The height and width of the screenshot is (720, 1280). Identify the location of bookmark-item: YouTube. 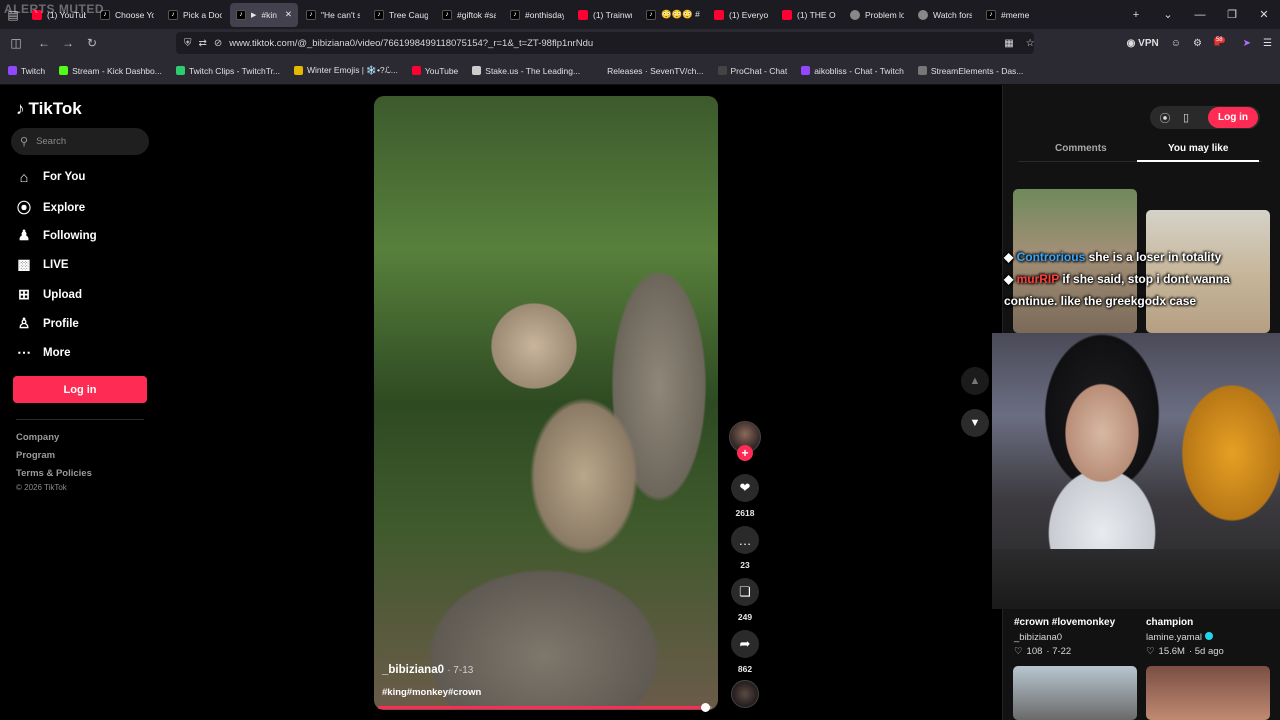
(434, 71).